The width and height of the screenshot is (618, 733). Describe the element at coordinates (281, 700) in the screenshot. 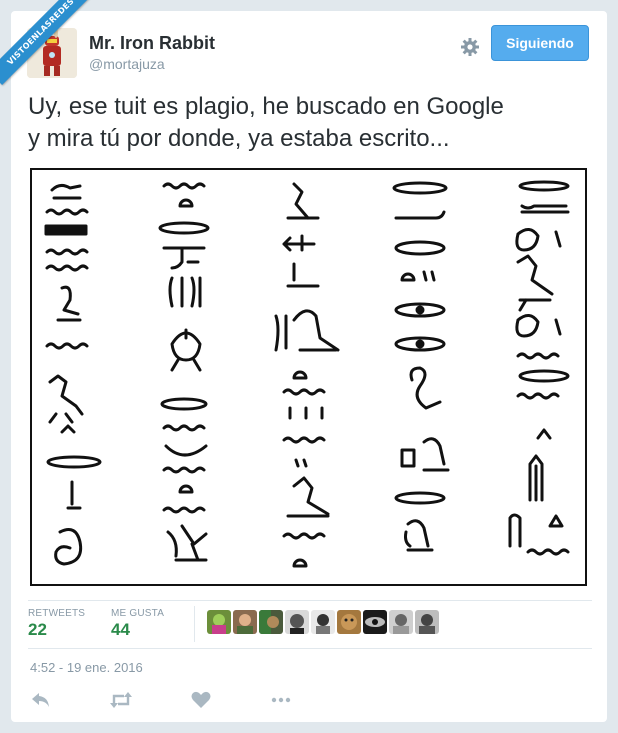

I see `more-icon` at that location.